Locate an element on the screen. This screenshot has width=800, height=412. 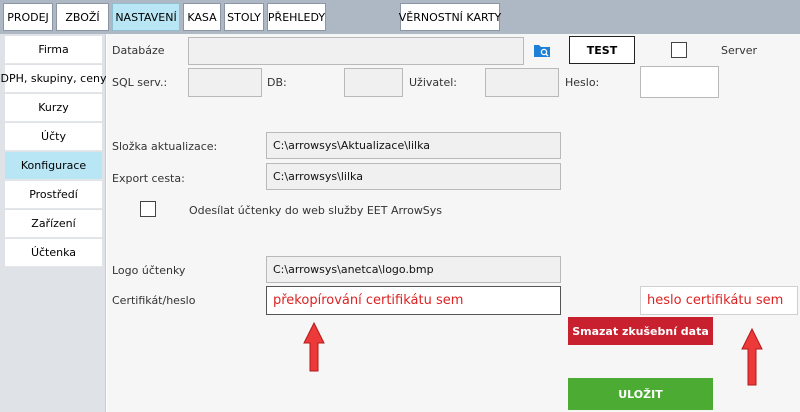
export-path-input: C:\arrowsys\lilka is located at coordinates (413, 176).